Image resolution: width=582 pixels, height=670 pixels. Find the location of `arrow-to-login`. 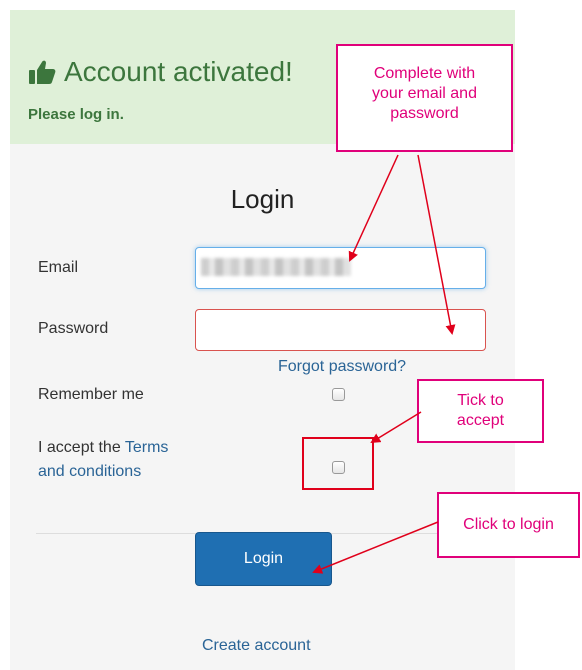

arrow-to-login is located at coordinates (375, 547).